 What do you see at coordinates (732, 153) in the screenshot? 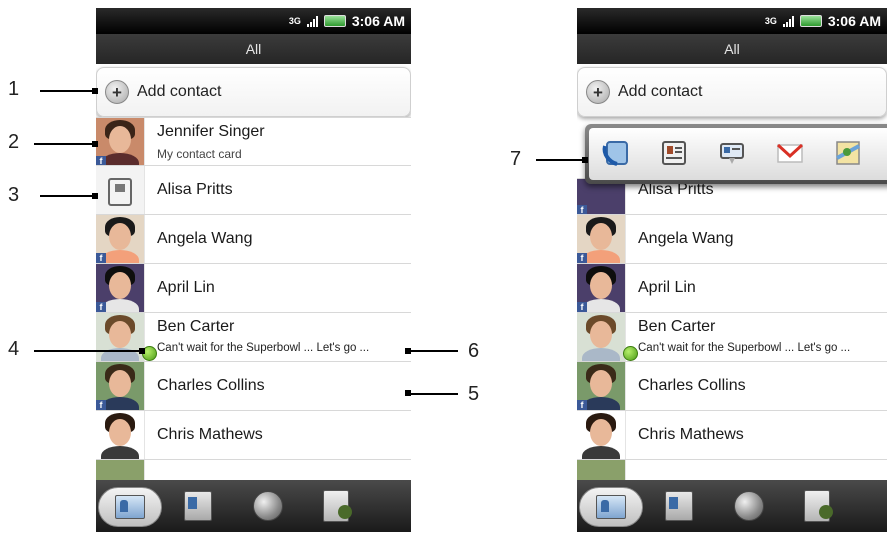
I see `message-icon` at bounding box center [732, 153].